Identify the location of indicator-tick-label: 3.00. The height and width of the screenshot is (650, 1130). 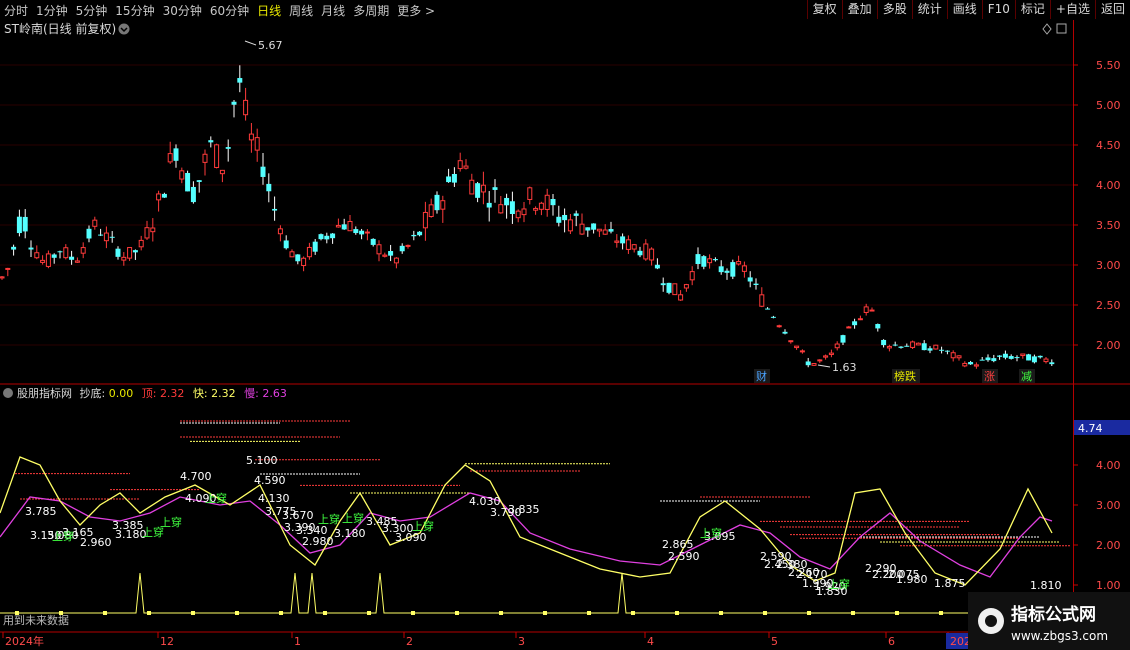
(1108, 505).